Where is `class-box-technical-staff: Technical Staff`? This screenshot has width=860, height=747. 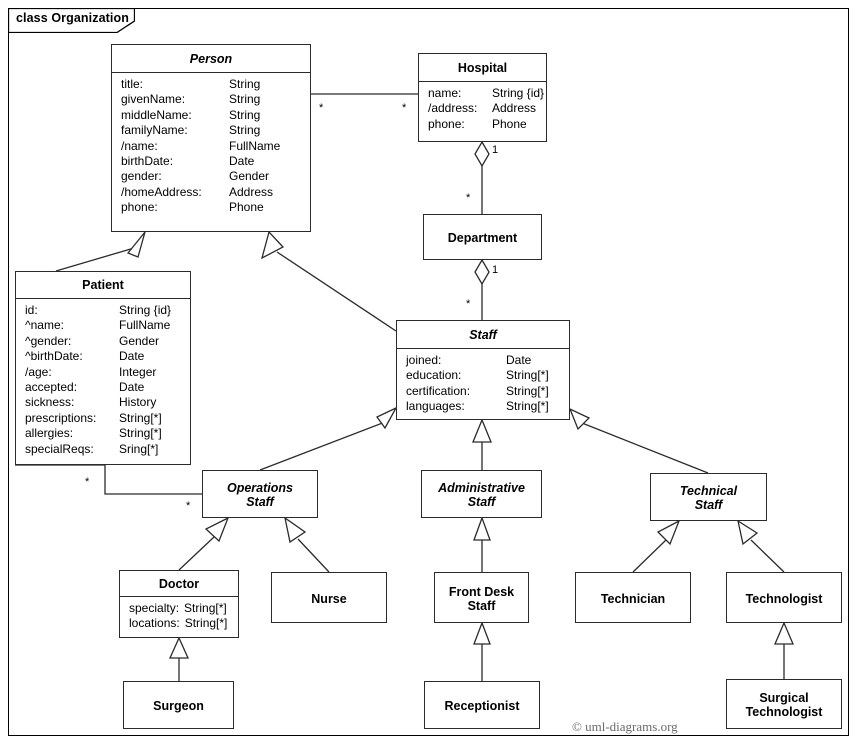
class-box-technical-staff: Technical Staff is located at coordinates (708, 497).